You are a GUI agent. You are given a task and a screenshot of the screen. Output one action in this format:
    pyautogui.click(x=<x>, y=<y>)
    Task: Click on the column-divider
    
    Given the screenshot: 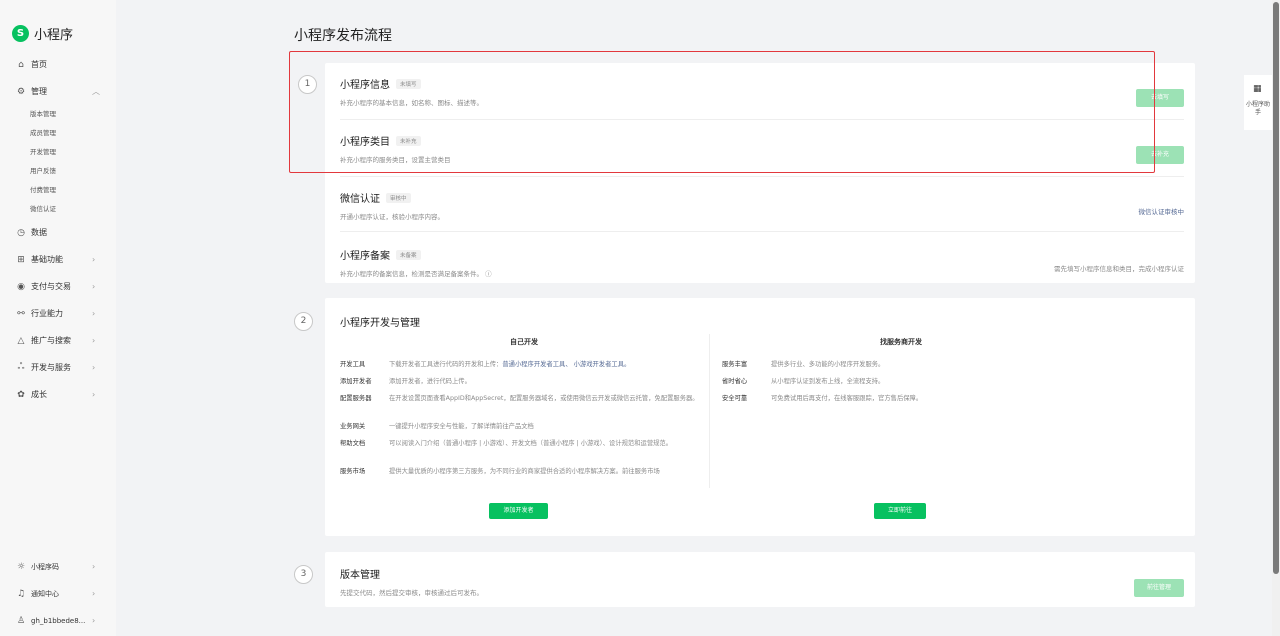 What is the action you would take?
    pyautogui.click(x=709, y=411)
    